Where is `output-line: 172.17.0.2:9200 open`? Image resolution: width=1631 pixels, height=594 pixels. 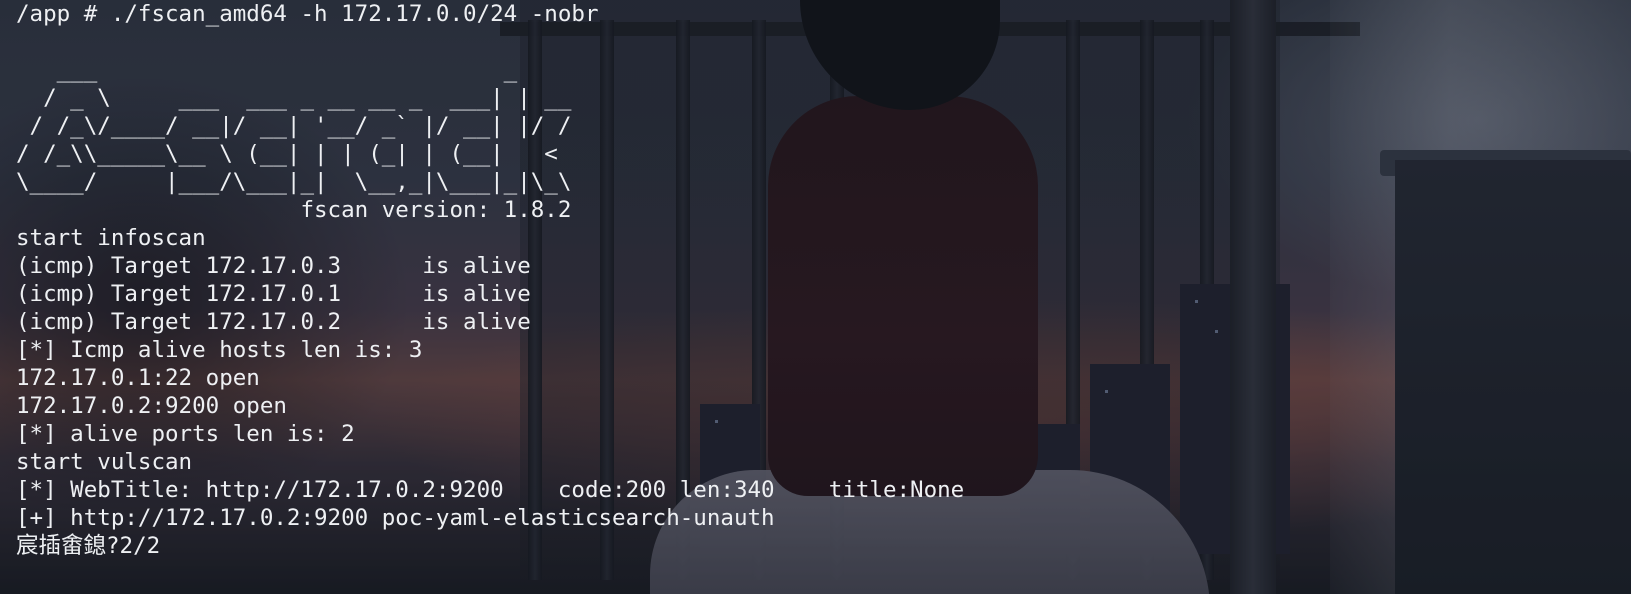 output-line: 172.17.0.2:9200 open is located at coordinates (151, 406).